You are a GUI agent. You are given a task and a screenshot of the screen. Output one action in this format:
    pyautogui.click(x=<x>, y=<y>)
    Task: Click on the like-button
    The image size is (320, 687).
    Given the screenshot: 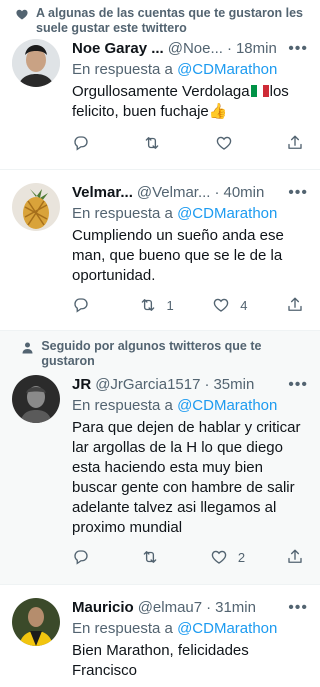 What is the action you would take?
    pyautogui.click(x=229, y=143)
    